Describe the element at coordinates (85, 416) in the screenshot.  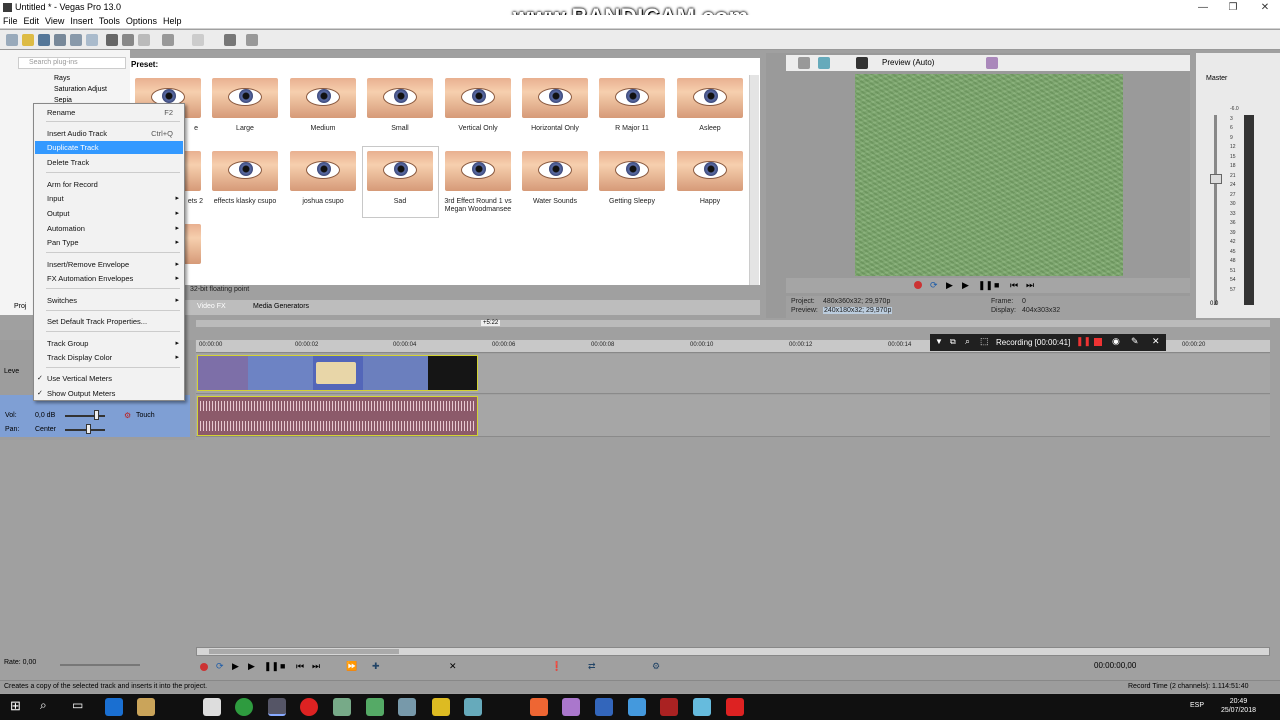
I see `volume-slider` at that location.